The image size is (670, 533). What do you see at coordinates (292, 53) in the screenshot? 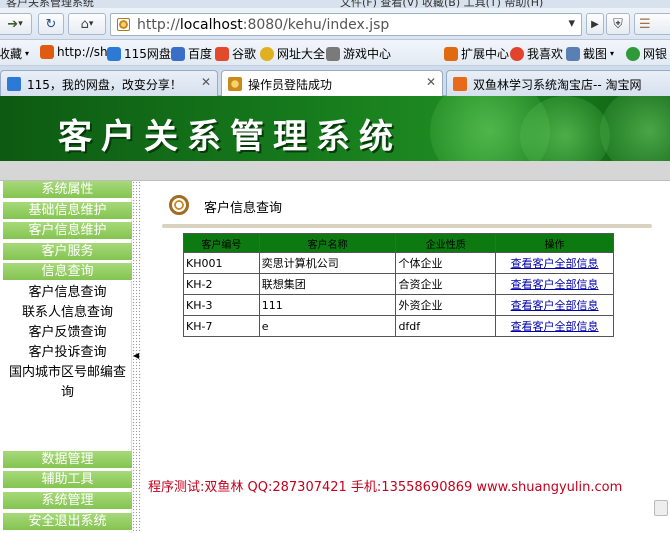
I see `bookmark-hao123: 网址大全` at bounding box center [292, 53].